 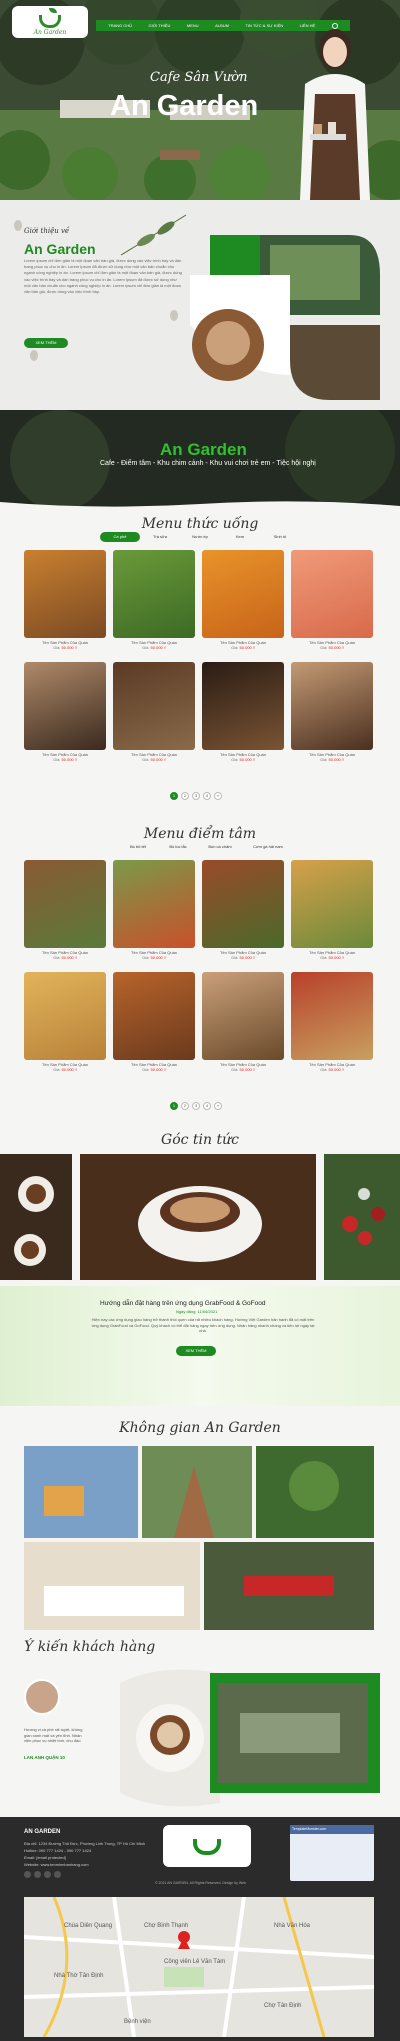 What do you see at coordinates (184, 106) in the screenshot?
I see `hero-title: An Garden` at bounding box center [184, 106].